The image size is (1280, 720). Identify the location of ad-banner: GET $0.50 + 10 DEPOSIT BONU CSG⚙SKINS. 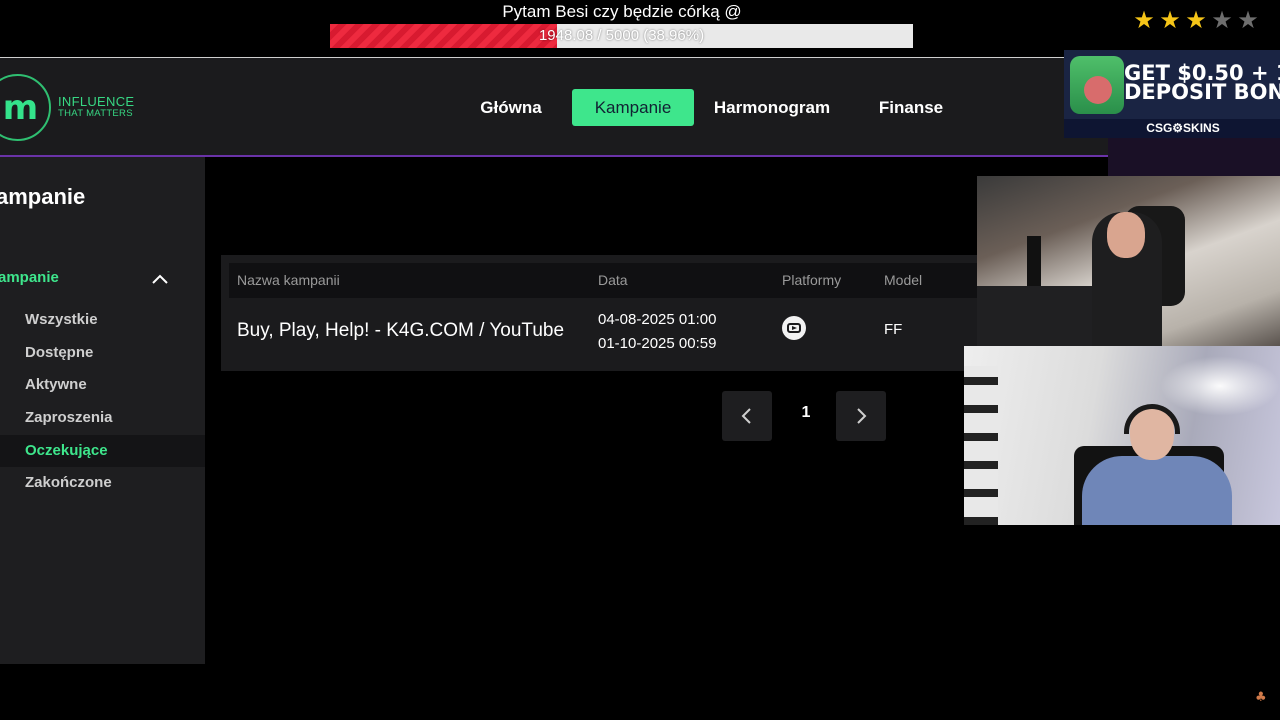
(1172, 94).